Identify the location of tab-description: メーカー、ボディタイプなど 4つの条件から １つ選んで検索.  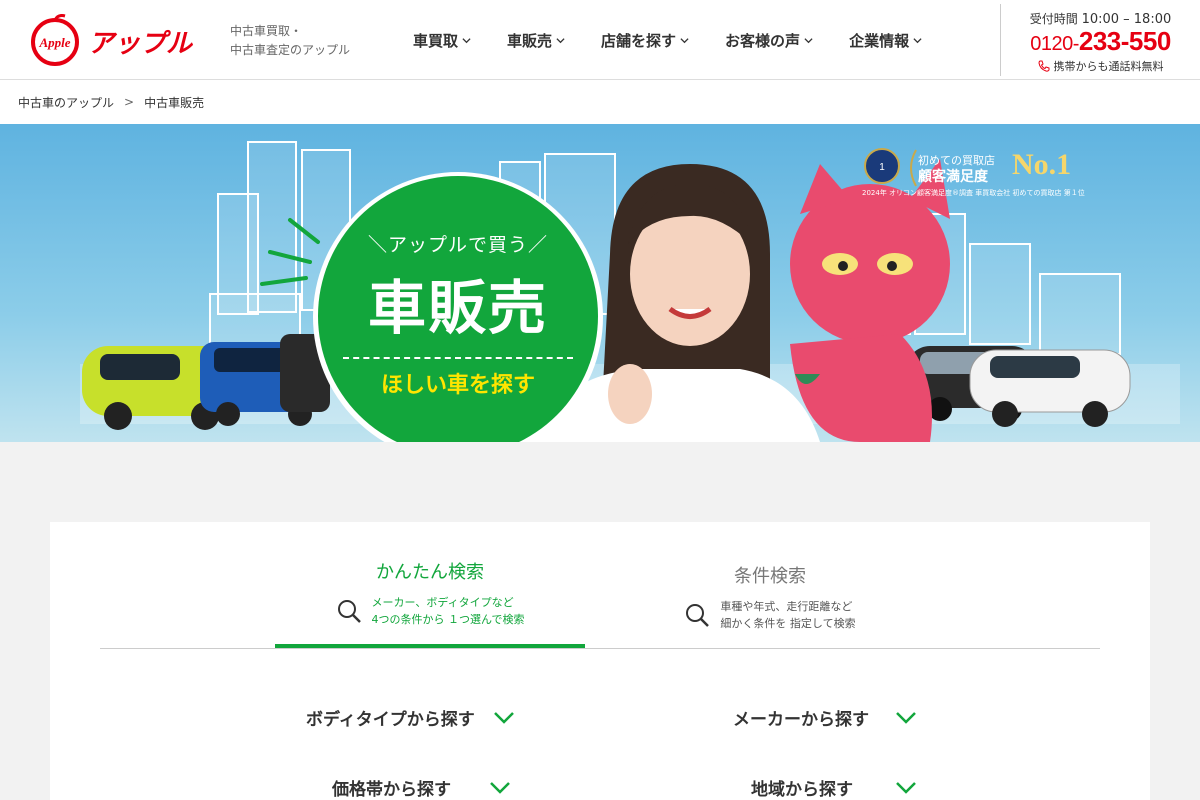
(430, 611).